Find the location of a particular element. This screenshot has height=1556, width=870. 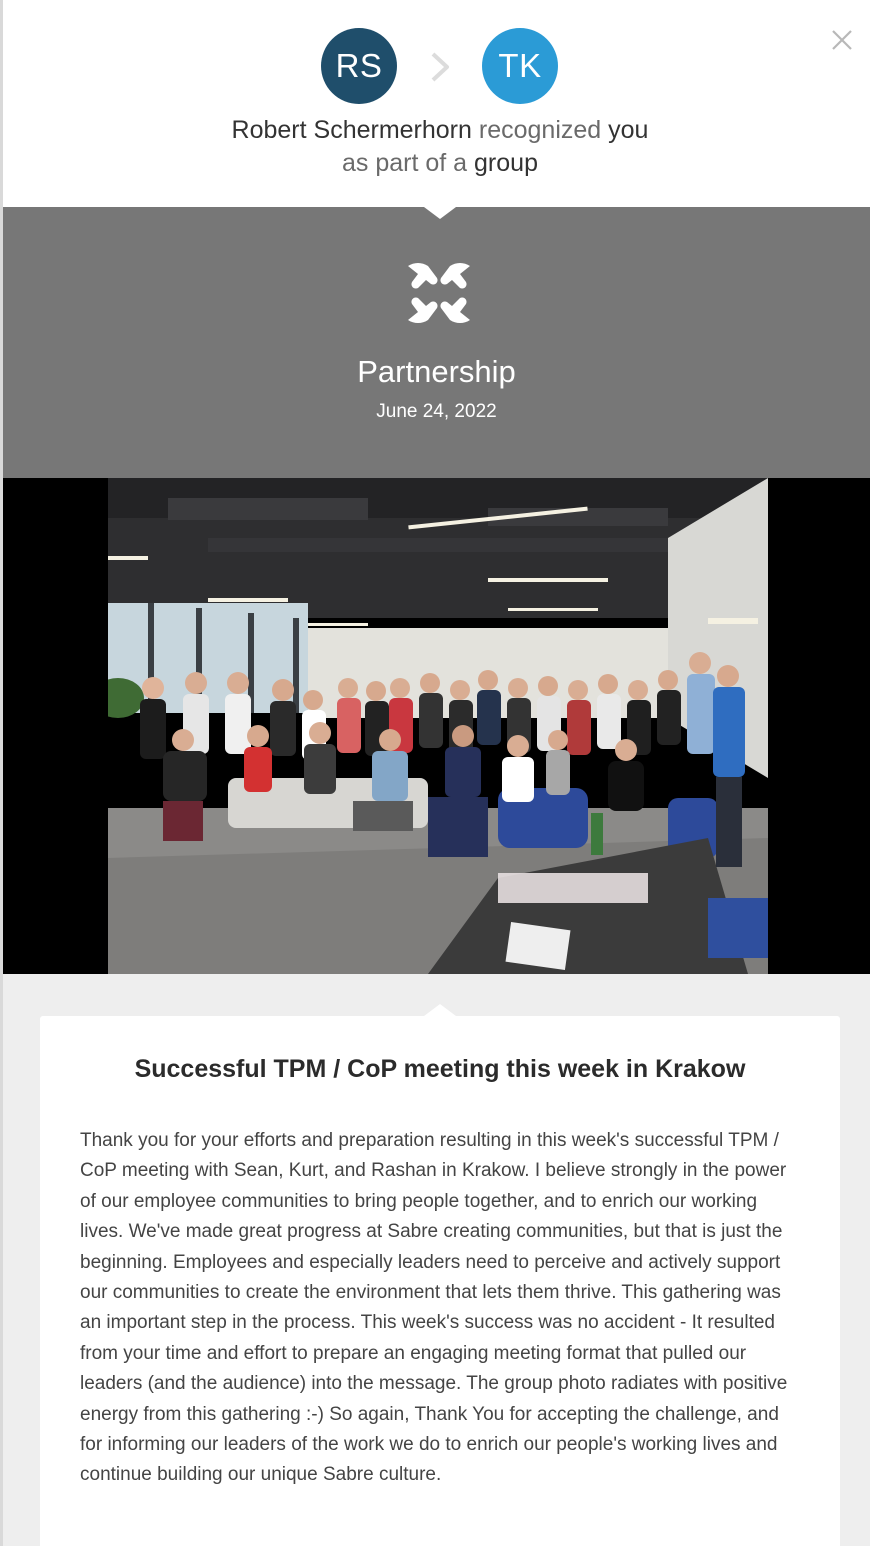

group-prefix-text: as part of a is located at coordinates (405, 163).